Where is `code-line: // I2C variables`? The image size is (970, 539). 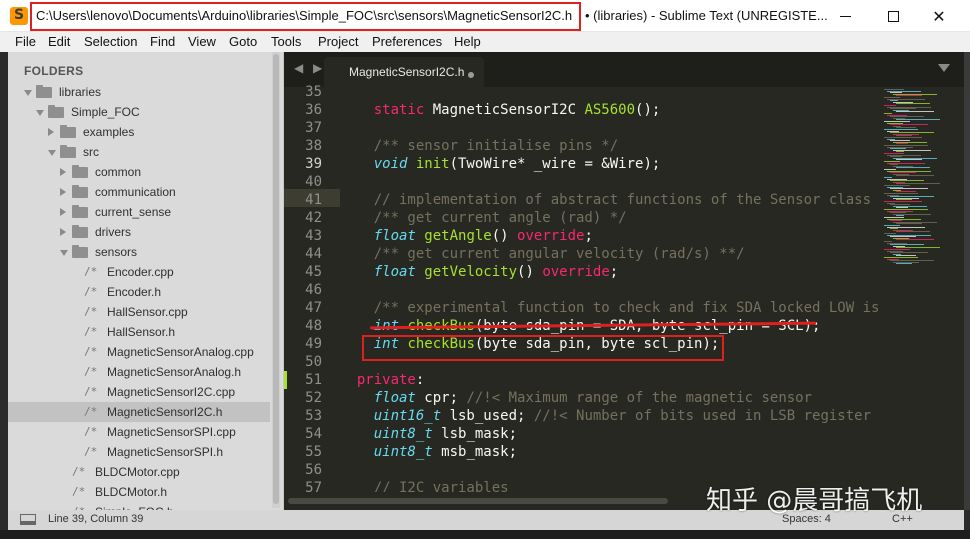 code-line: // I2C variables is located at coordinates (424, 486).